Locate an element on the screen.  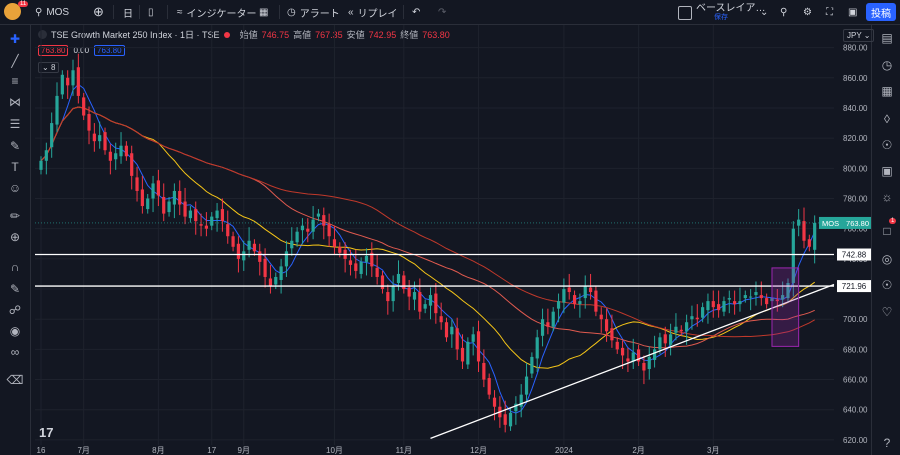
layout-menu: ⌄ is located at coordinates (764, 12).